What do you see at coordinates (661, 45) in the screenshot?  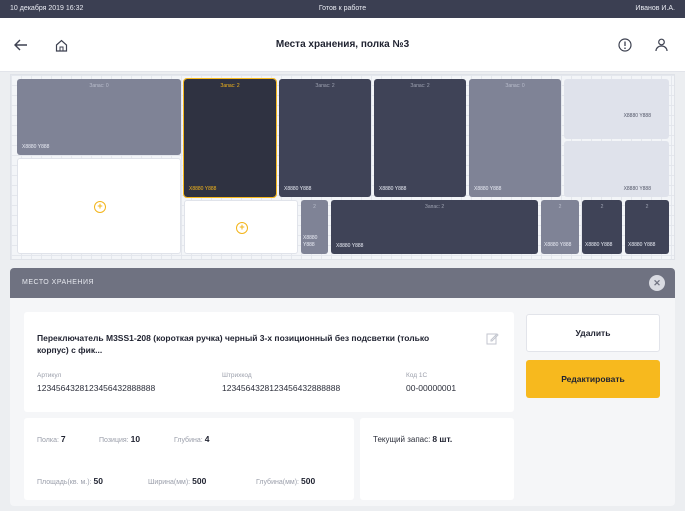 I see `user-icon` at bounding box center [661, 45].